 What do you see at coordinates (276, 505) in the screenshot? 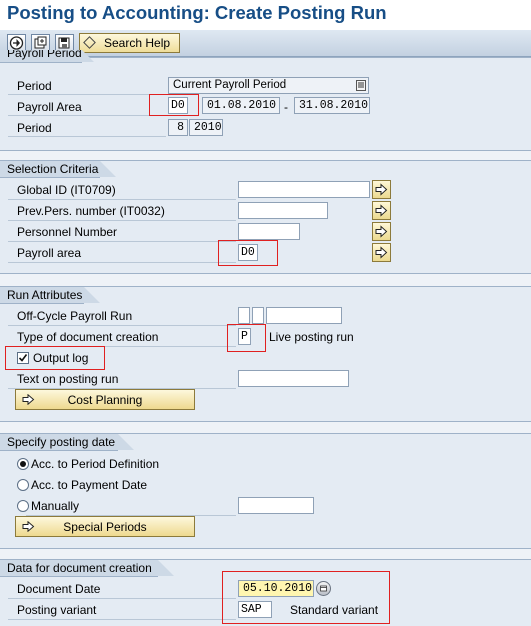
I see `manual-date-field` at bounding box center [276, 505].